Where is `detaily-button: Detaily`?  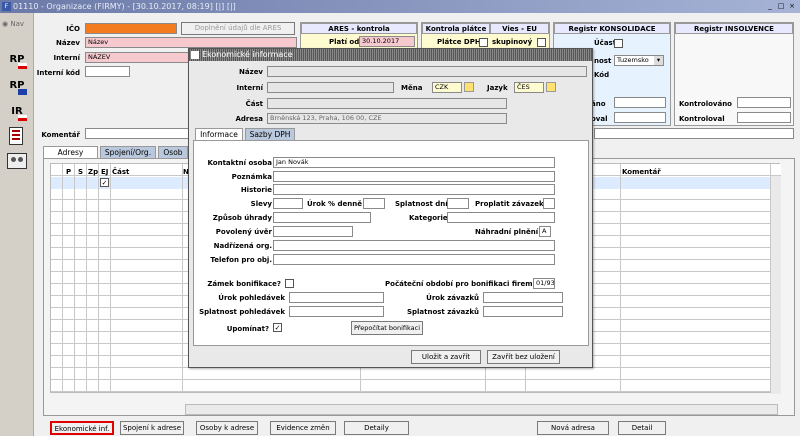
detaily-button: Detaily is located at coordinates (376, 428).